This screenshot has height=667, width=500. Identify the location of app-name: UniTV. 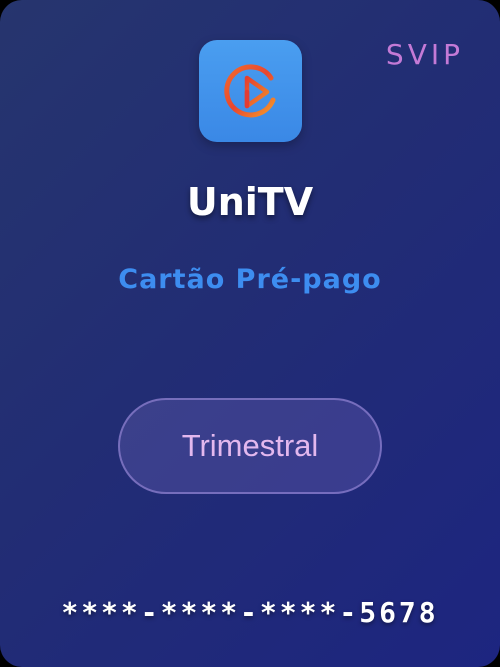
(250, 202).